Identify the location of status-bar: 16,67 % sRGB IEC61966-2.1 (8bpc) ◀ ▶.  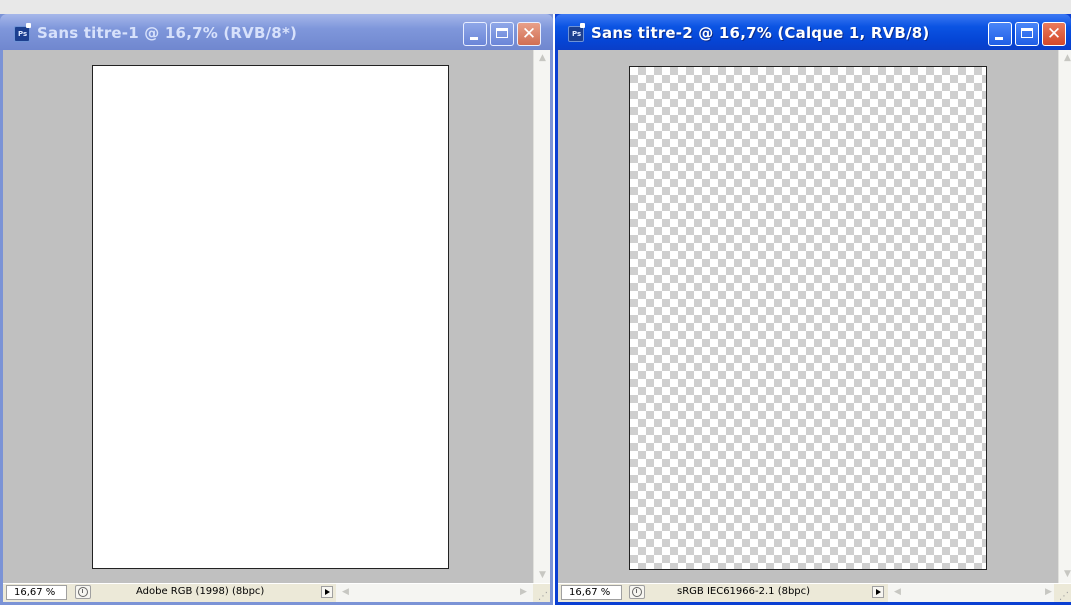
(814, 592).